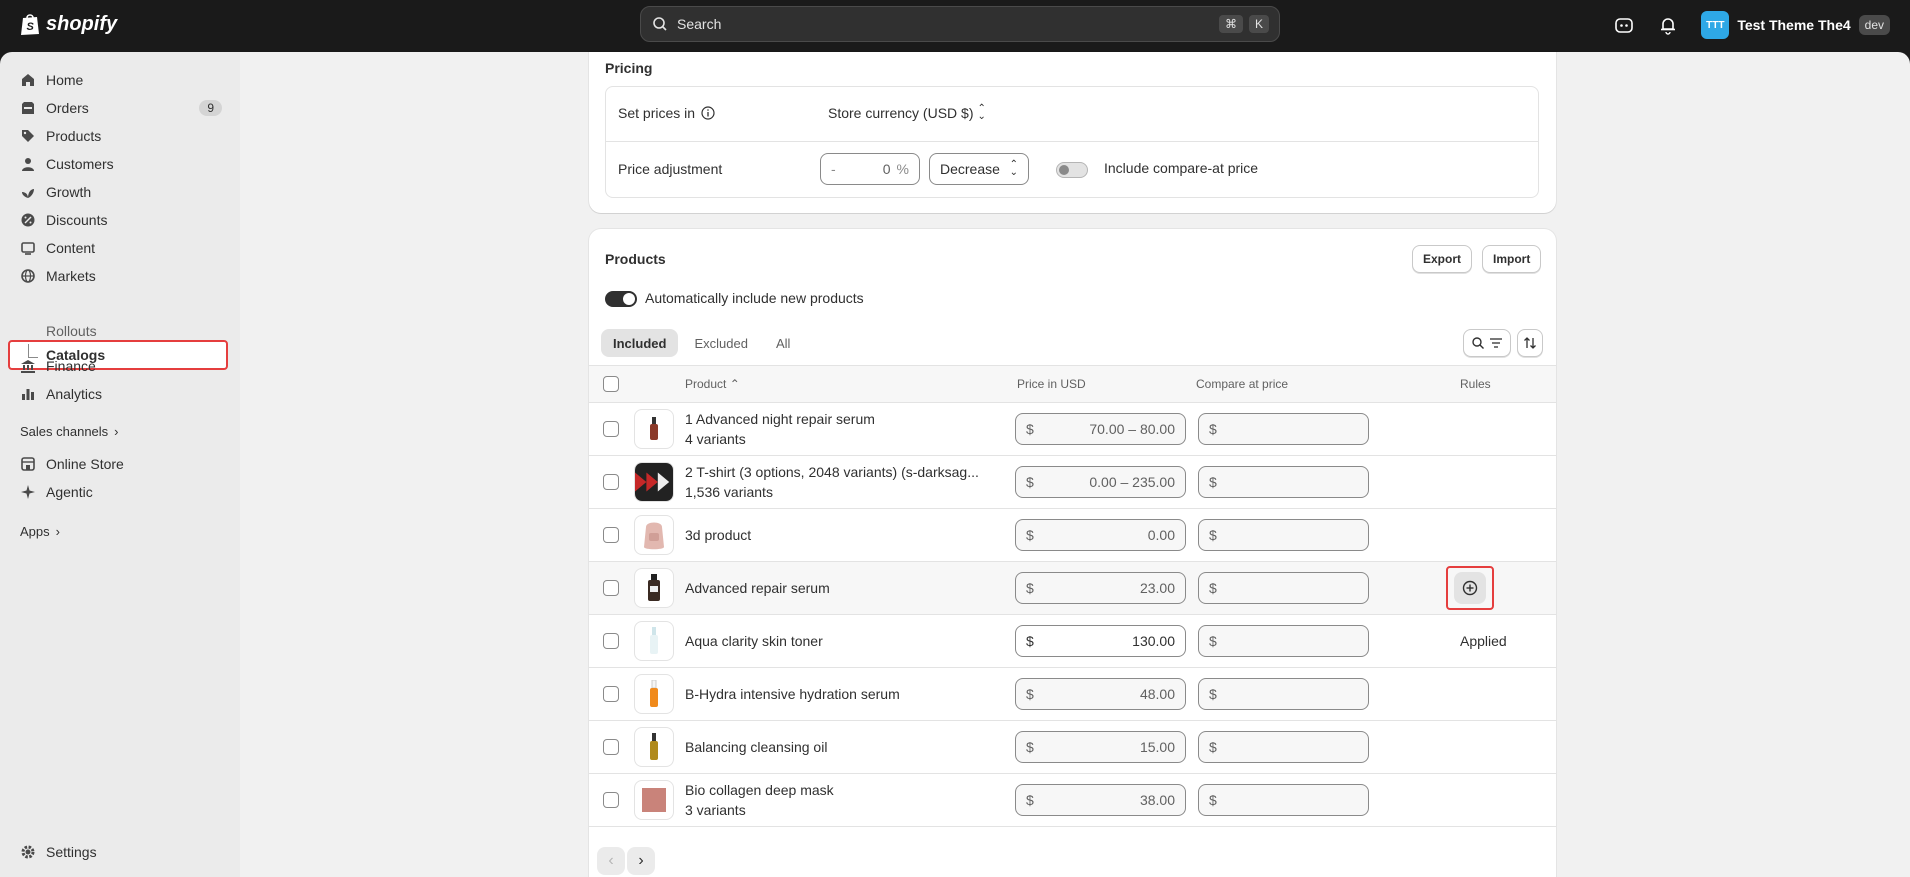 This screenshot has width=1910, height=877. Describe the element at coordinates (28, 852) in the screenshot. I see `gear-icon` at that location.